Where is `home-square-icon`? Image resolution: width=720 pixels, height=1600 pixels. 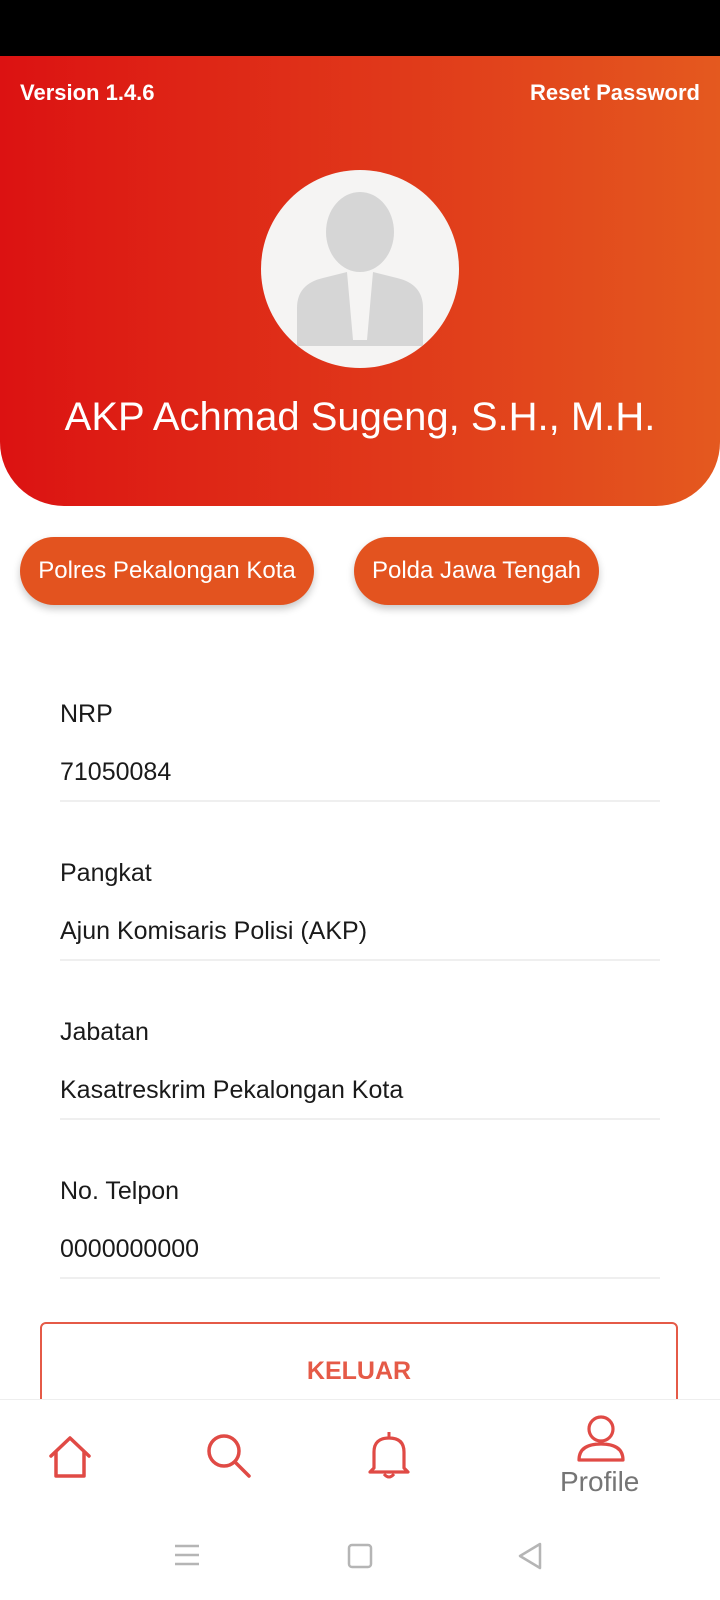
home-square-icon is located at coordinates (360, 1558).